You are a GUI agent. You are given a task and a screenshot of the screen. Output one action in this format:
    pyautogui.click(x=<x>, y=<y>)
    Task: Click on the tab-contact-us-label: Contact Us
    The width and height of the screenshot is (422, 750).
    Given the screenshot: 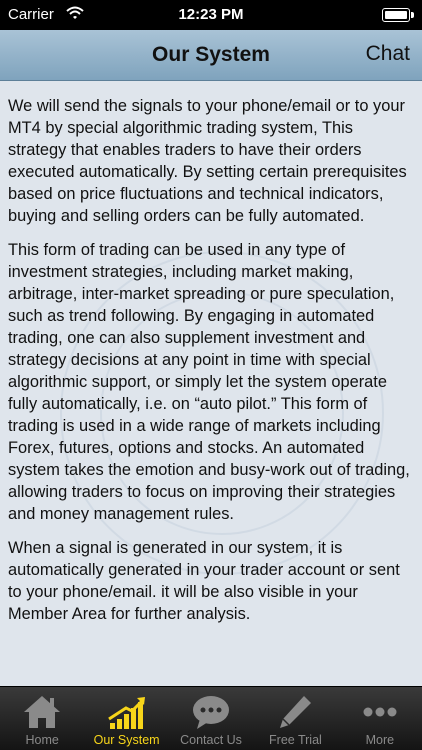 What is the action you would take?
    pyautogui.click(x=211, y=740)
    